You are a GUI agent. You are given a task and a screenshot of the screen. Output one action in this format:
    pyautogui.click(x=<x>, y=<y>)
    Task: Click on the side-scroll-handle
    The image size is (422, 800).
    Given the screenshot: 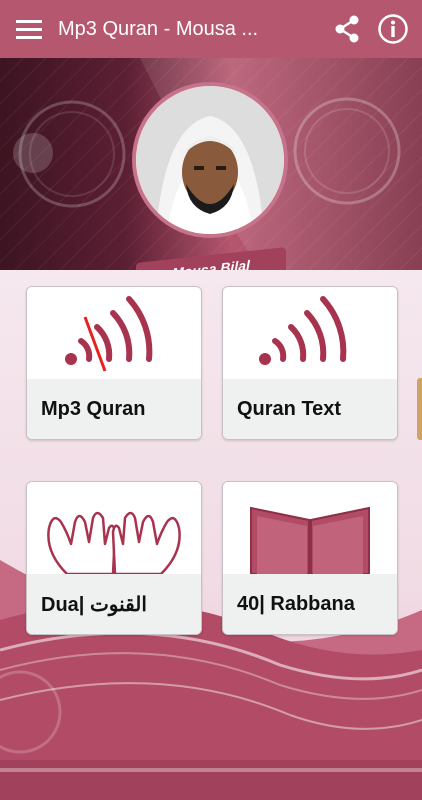 What is the action you would take?
    pyautogui.click(x=419, y=409)
    